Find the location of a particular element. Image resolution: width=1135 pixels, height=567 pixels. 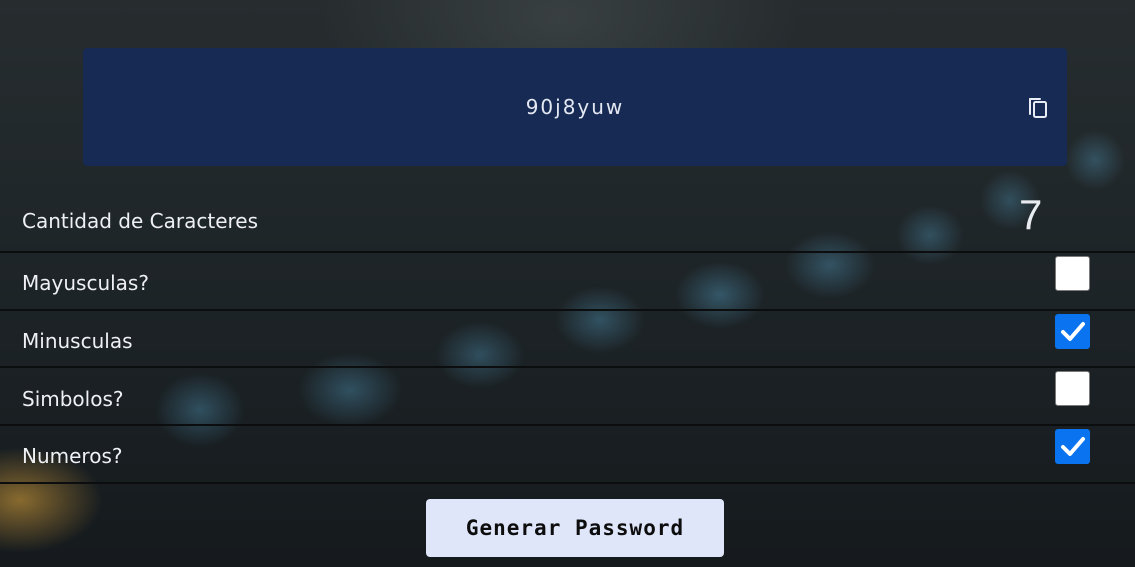

copy-icon is located at coordinates (1038, 107).